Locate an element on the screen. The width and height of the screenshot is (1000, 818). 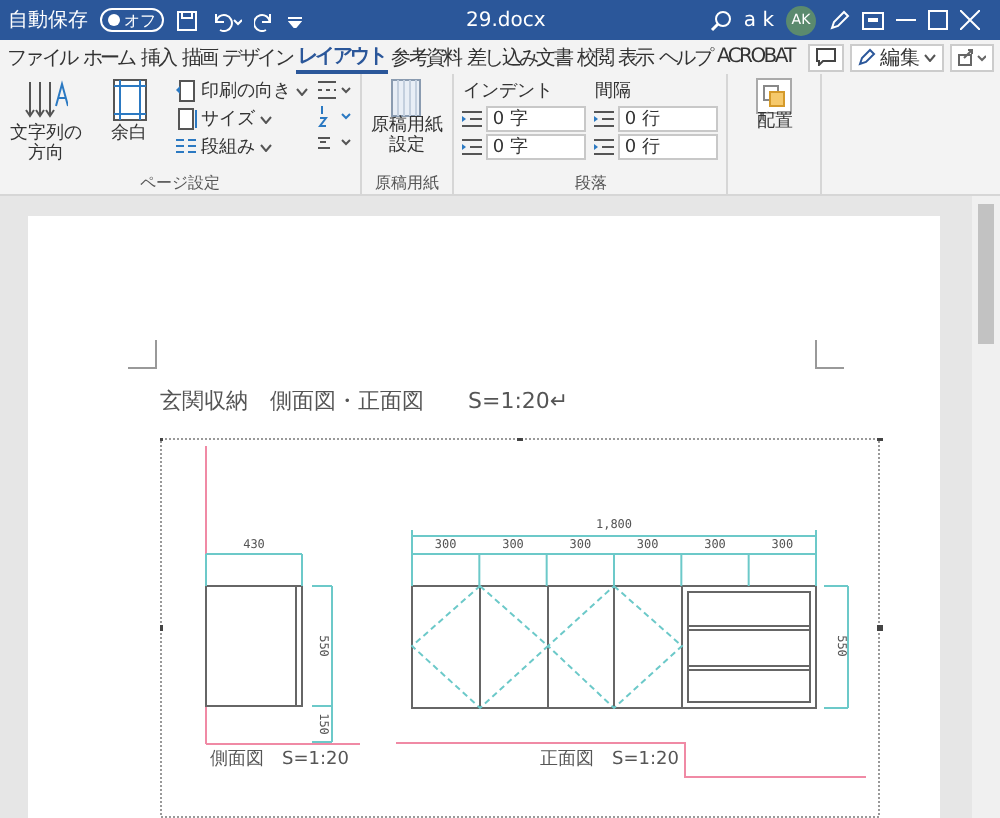
ribbon-display-icon is located at coordinates (873, 20).